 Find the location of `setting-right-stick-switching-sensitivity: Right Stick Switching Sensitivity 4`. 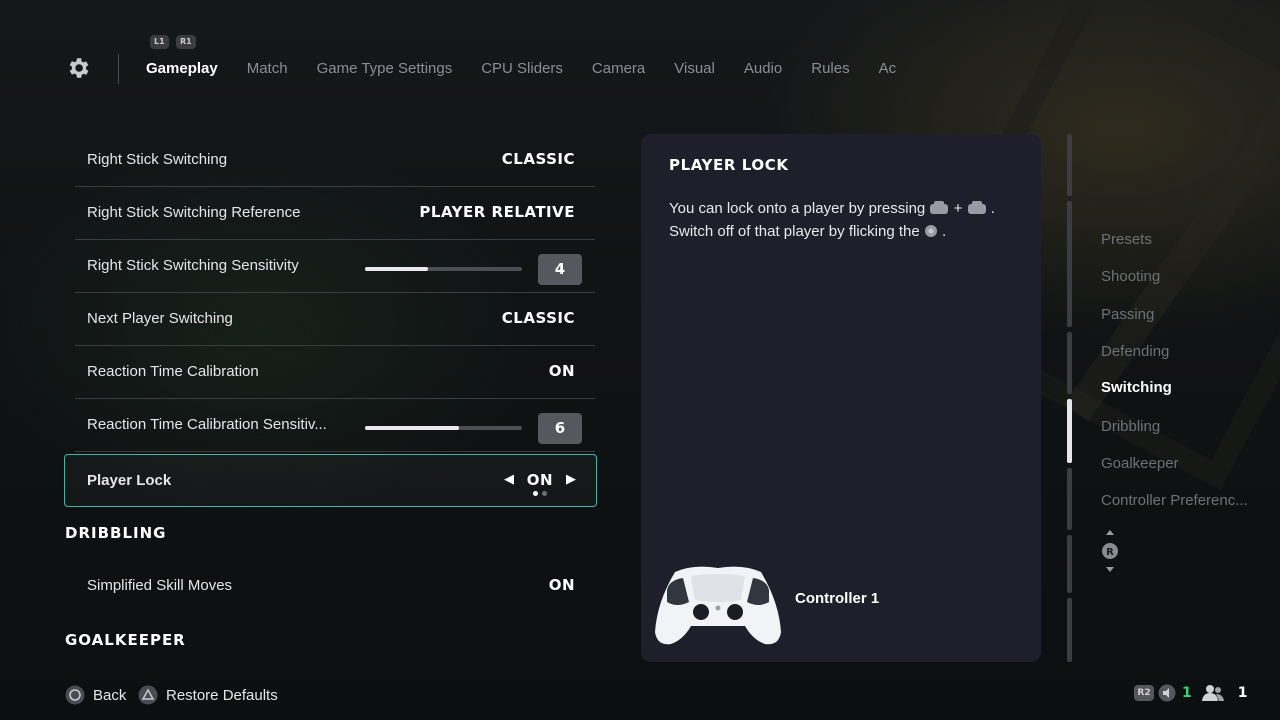

setting-right-stick-switching-sensitivity: Right Stick Switching Sensitivity 4 is located at coordinates (335, 266).